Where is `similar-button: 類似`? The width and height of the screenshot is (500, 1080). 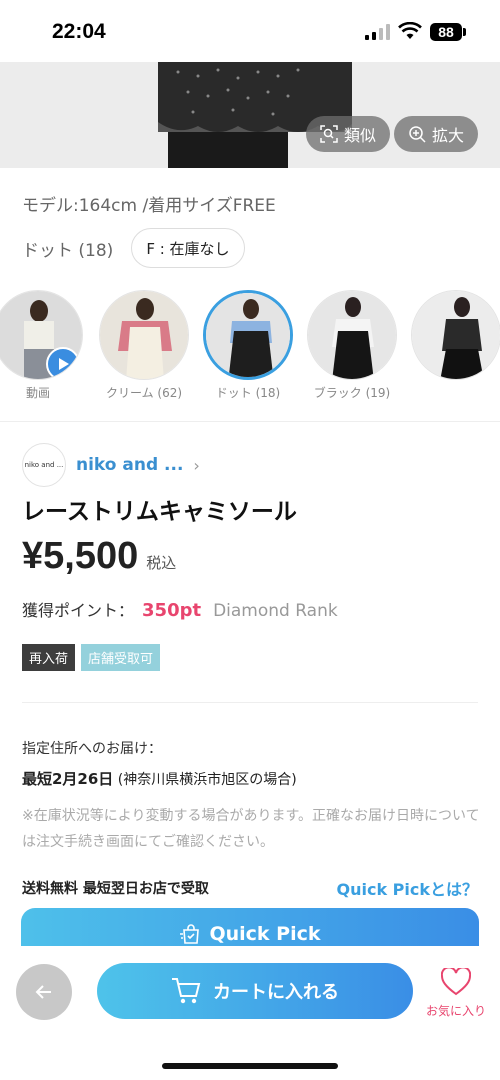
similar-button: 類似 is located at coordinates (348, 134).